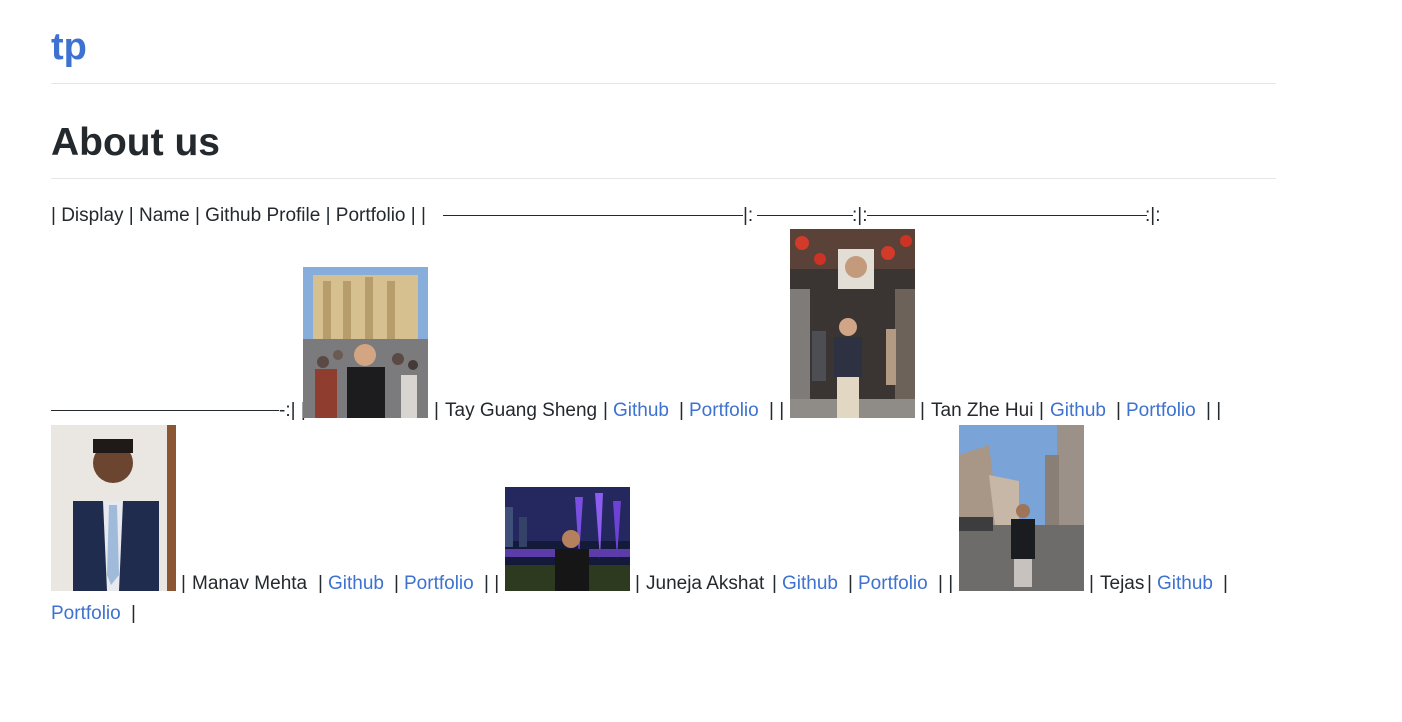  Describe the element at coordinates (365, 342) in the screenshot. I see `tay-guang-sheng-photo` at that location.